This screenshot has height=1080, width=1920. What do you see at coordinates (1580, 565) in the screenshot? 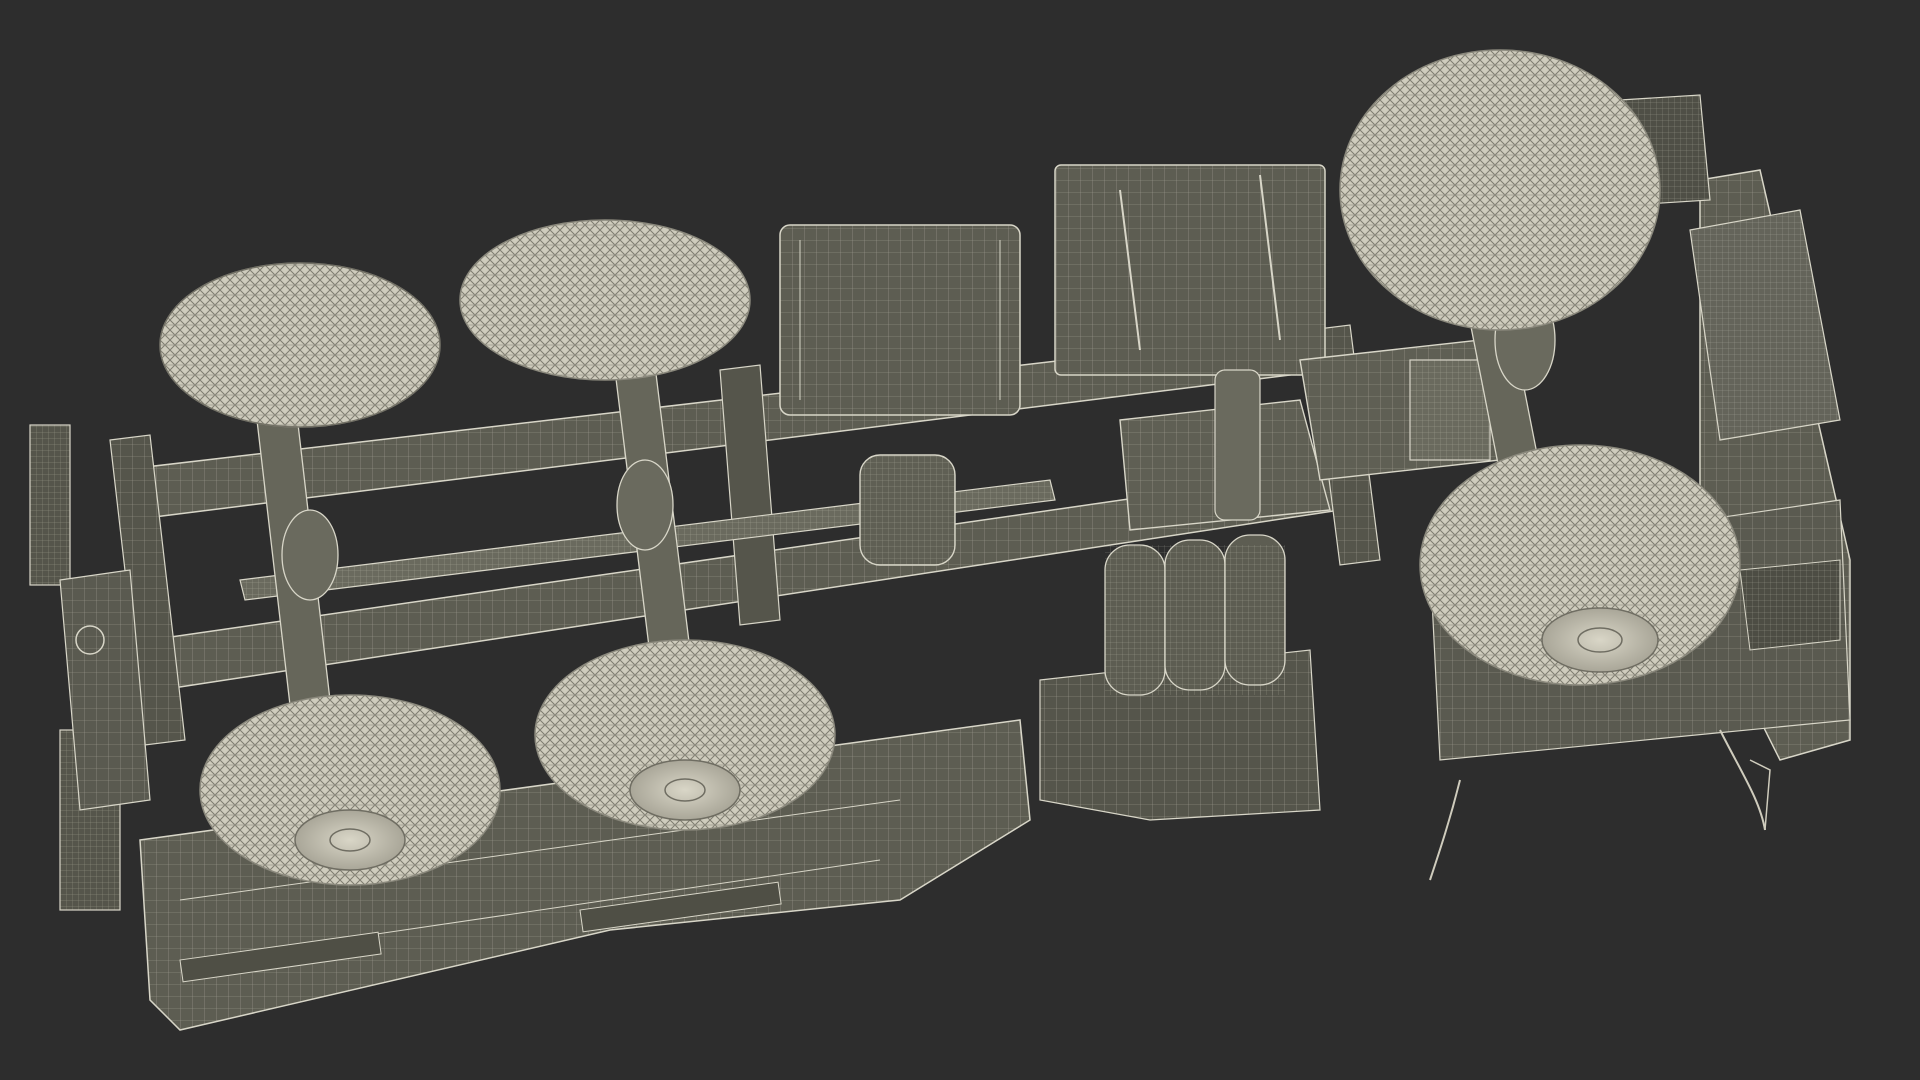
I see `wheel-front-right` at bounding box center [1580, 565].